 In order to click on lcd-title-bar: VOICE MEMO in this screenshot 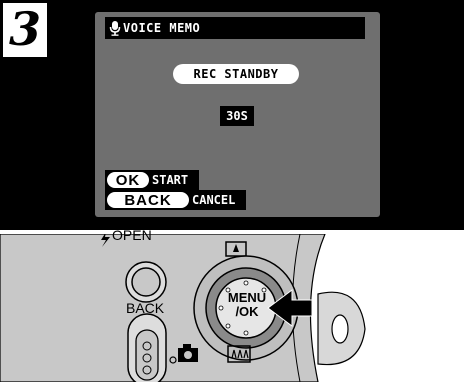, I will do `click(235, 28)`.